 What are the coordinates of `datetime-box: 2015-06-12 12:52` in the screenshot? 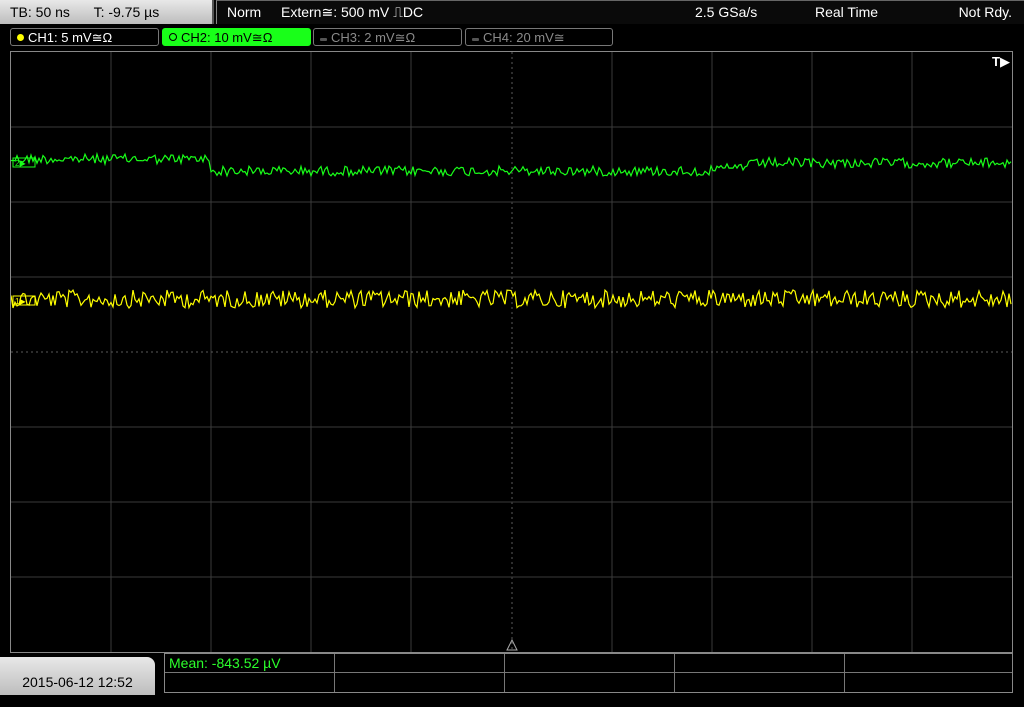 It's located at (77, 676).